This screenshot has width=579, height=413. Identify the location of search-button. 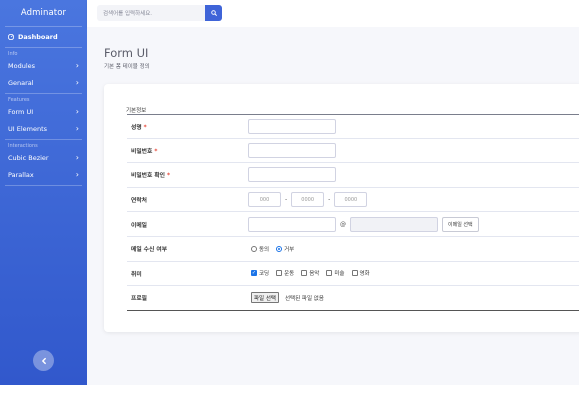
(213, 13).